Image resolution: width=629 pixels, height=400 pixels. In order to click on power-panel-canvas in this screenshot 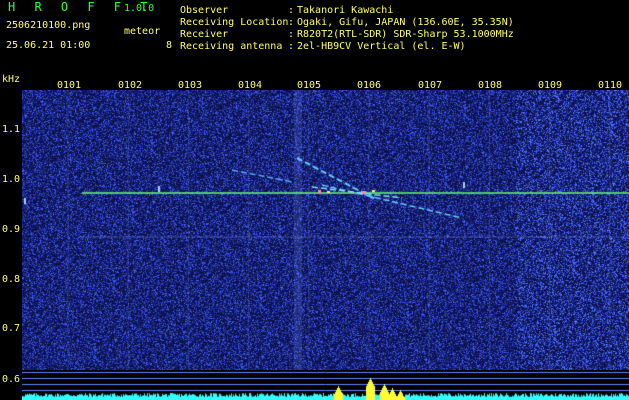, I will do `click(325, 385)`.